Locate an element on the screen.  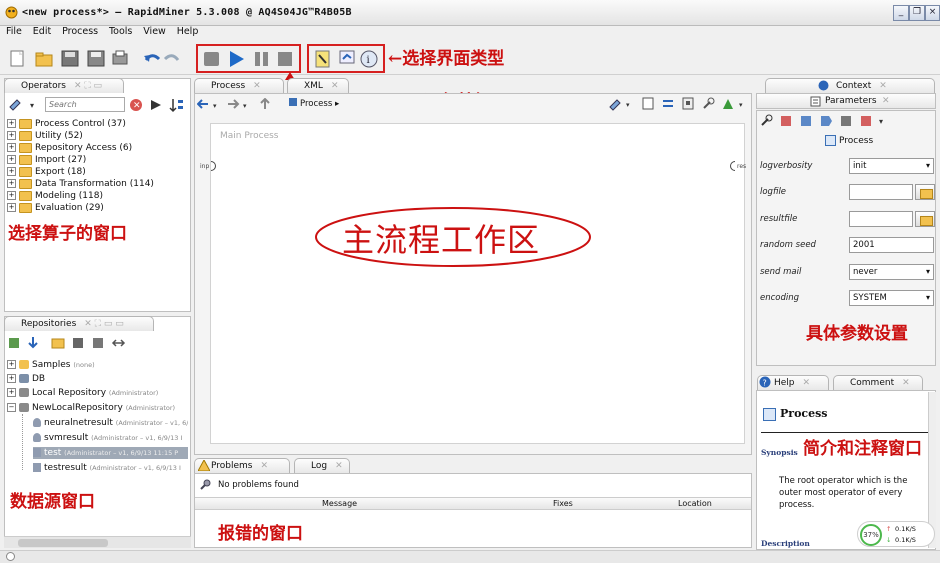
close-icon: ✕ ⛶ ▭ is located at coordinates (88, 86).